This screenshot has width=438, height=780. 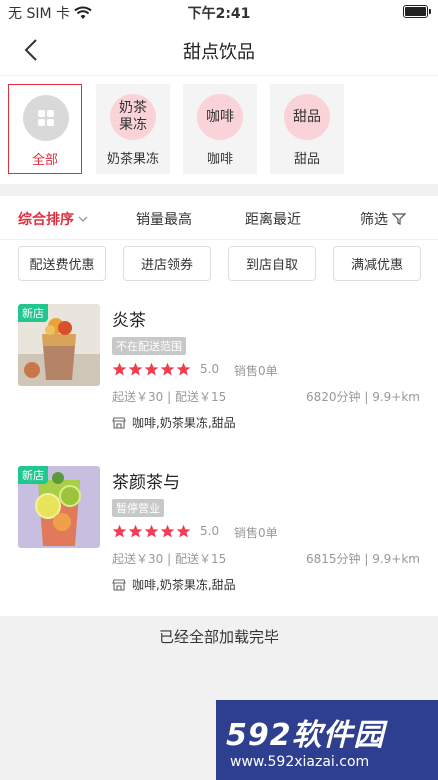 What do you see at coordinates (44, 160) in the screenshot?
I see `category-label: 全部` at bounding box center [44, 160].